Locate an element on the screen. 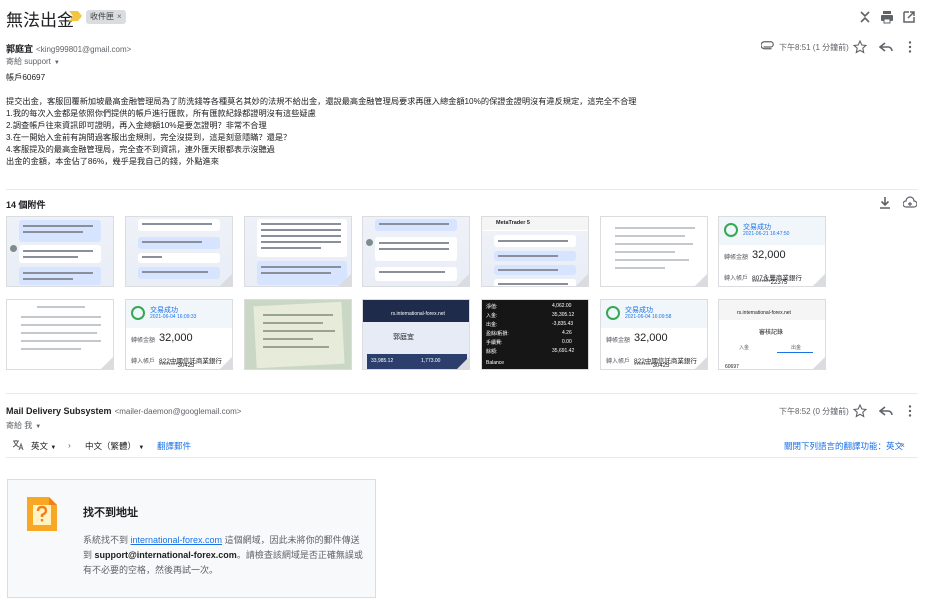 The image size is (927, 600). download-all-icon is located at coordinates (885, 203).